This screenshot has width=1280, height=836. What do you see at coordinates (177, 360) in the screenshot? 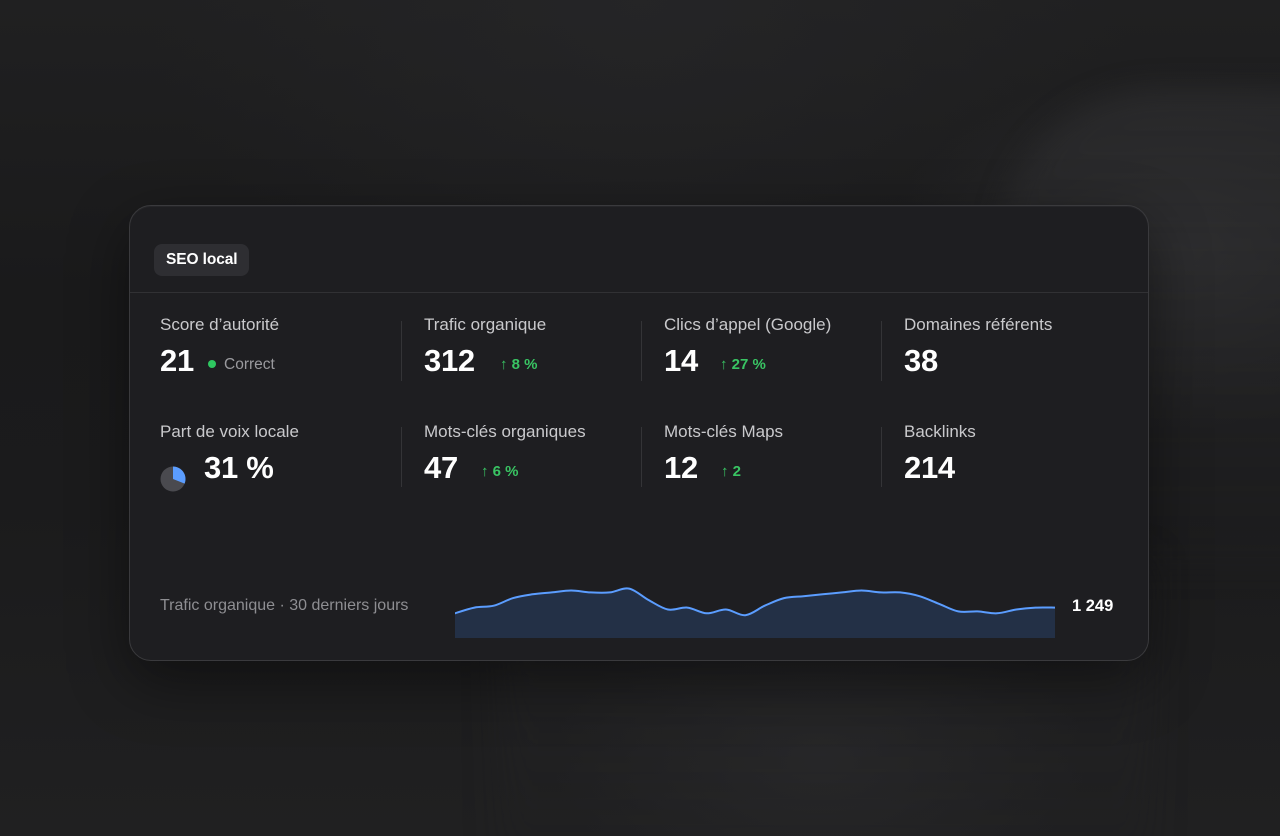
I see `metric-value: 21` at bounding box center [177, 360].